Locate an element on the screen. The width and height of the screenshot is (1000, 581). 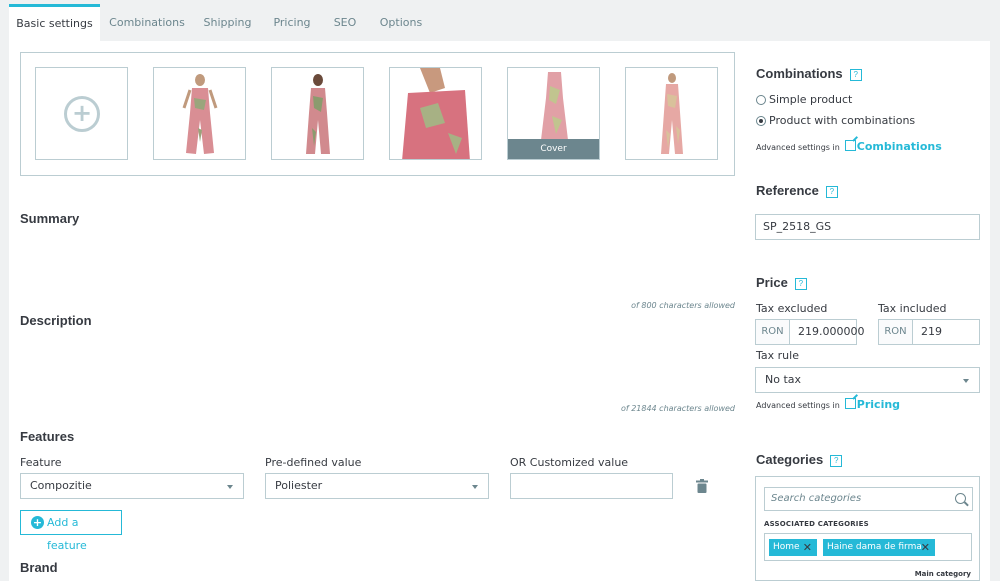
main-category-label: Main category is located at coordinates (942, 574).